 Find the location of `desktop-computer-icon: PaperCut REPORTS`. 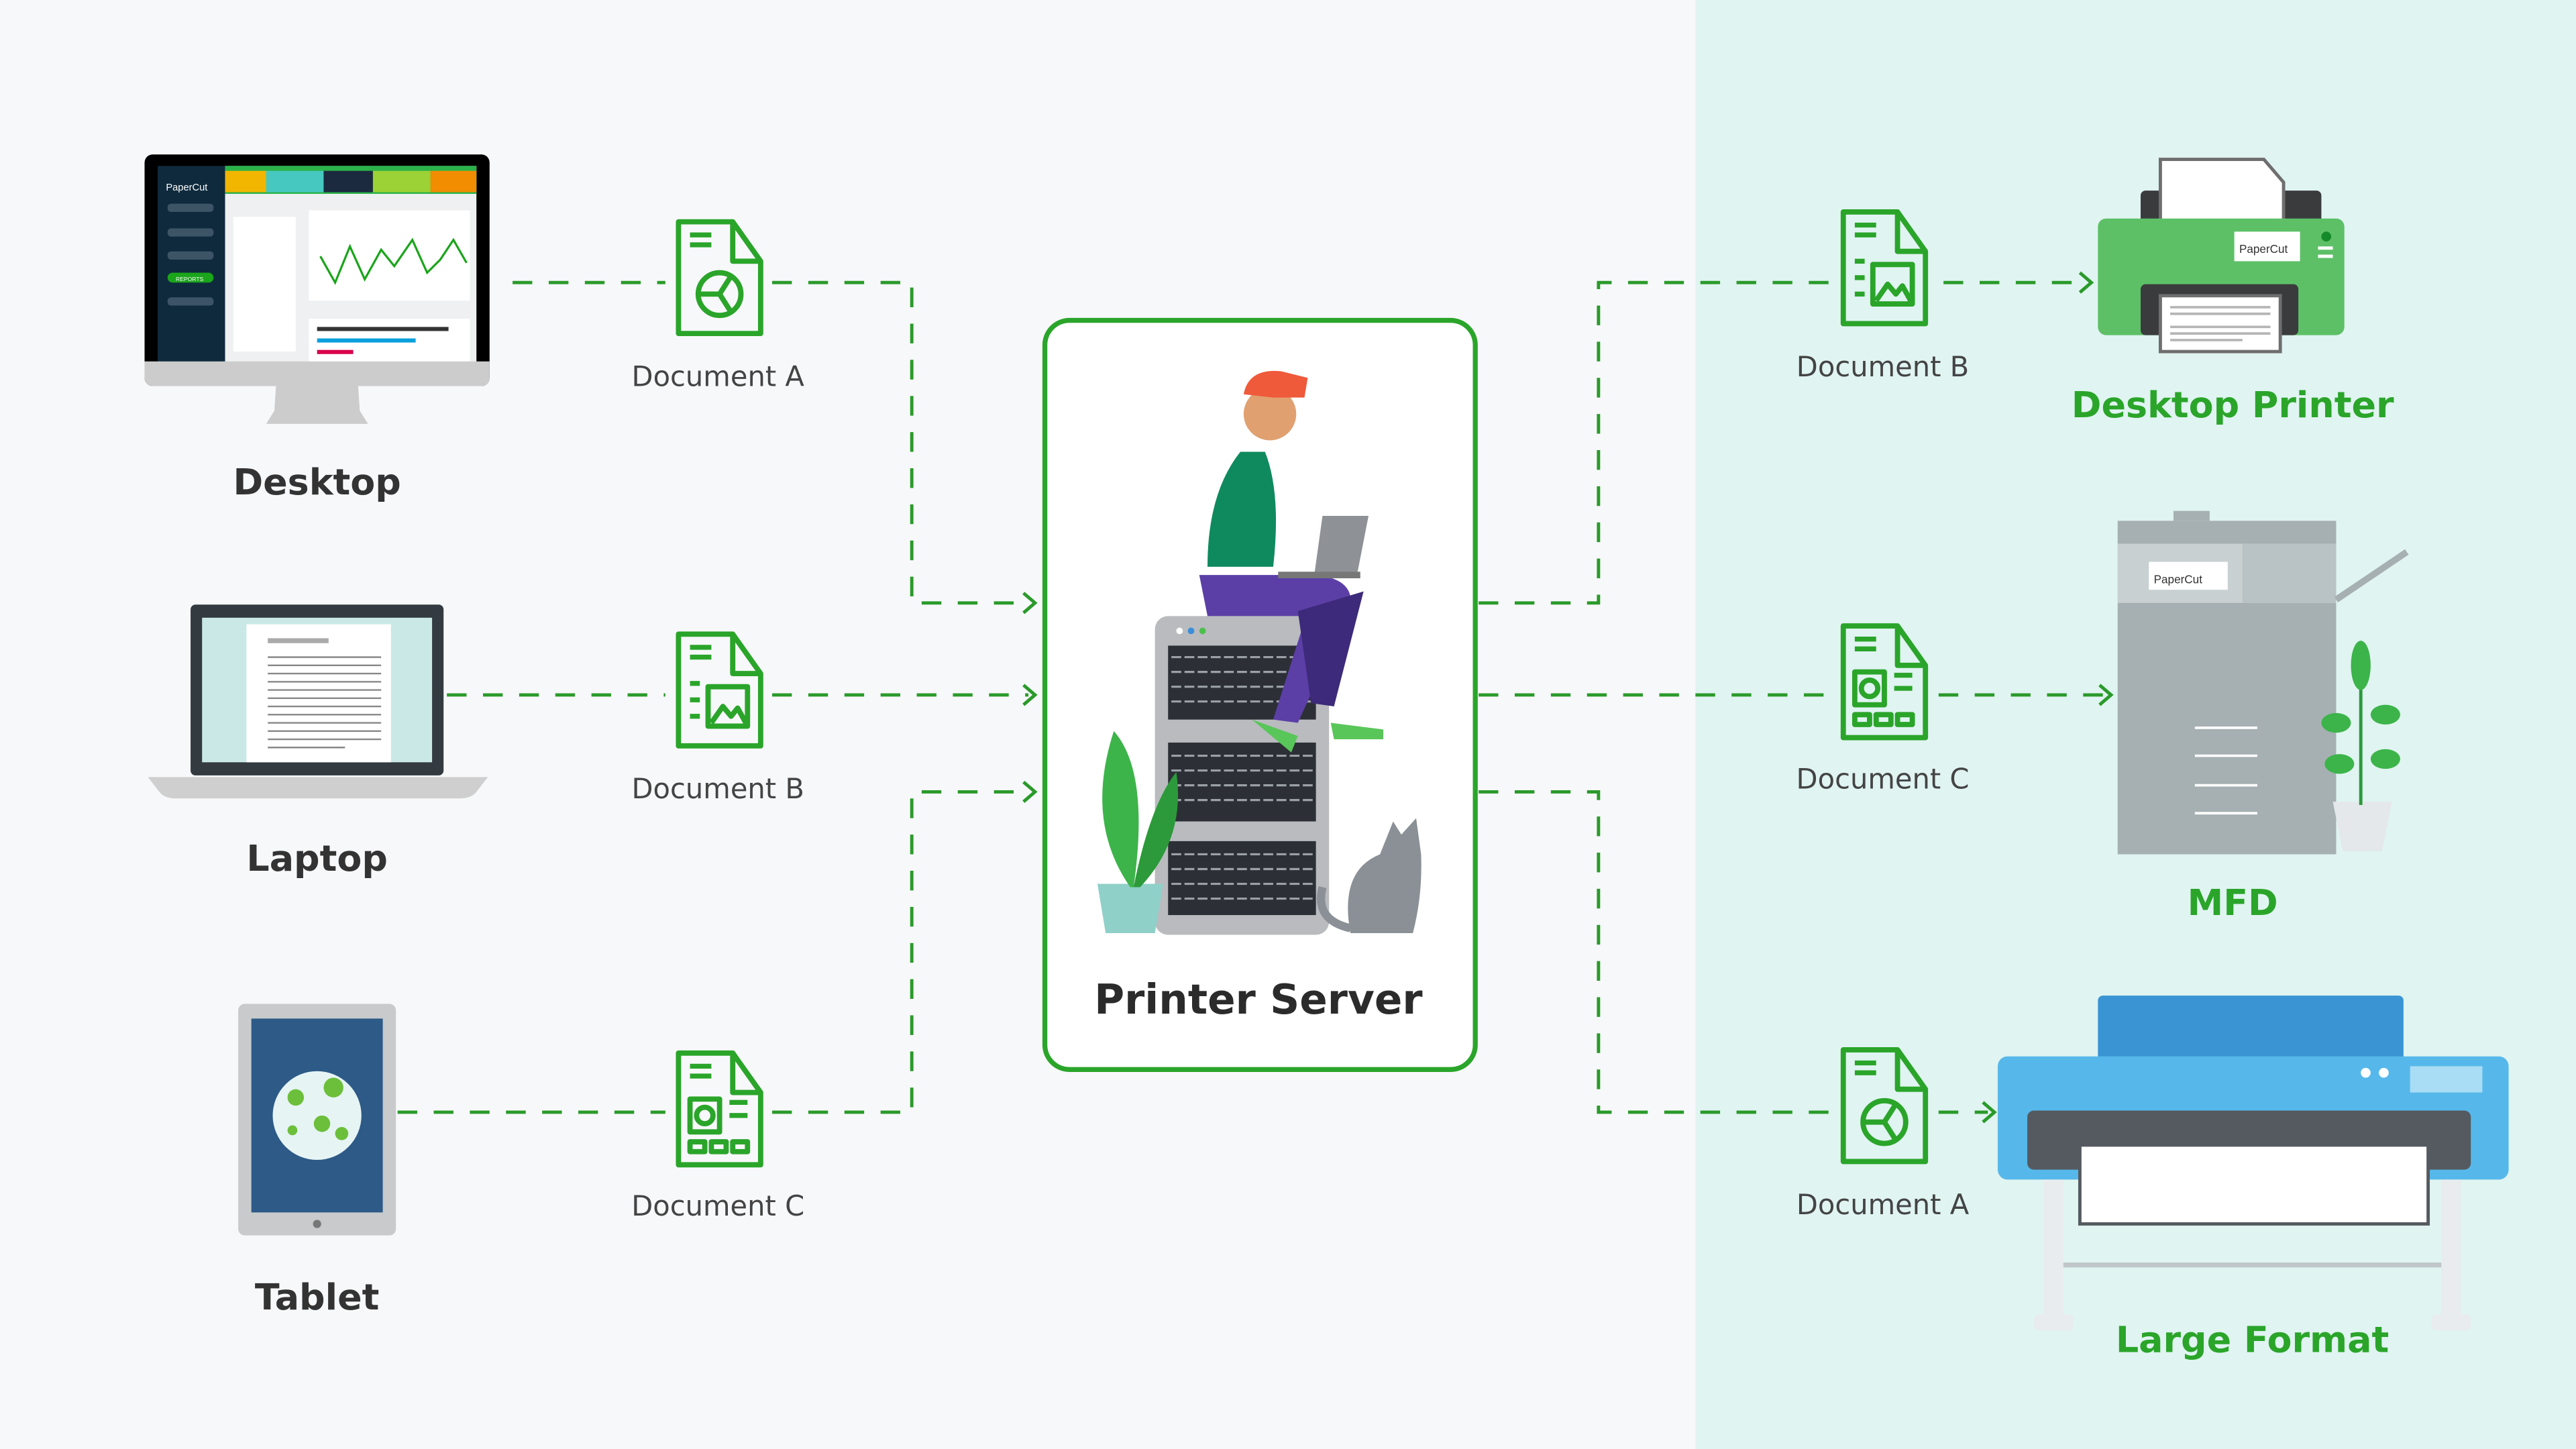

desktop-computer-icon: PaperCut REPORTS is located at coordinates (317, 289).